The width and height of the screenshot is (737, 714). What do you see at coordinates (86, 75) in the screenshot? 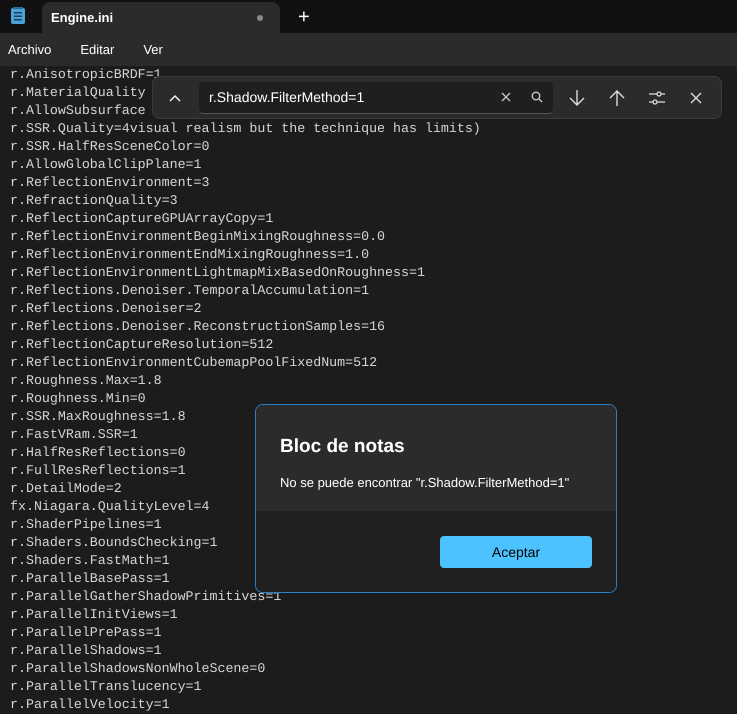
I see `code-line: r.AnisotropicBRDF=1` at bounding box center [86, 75].